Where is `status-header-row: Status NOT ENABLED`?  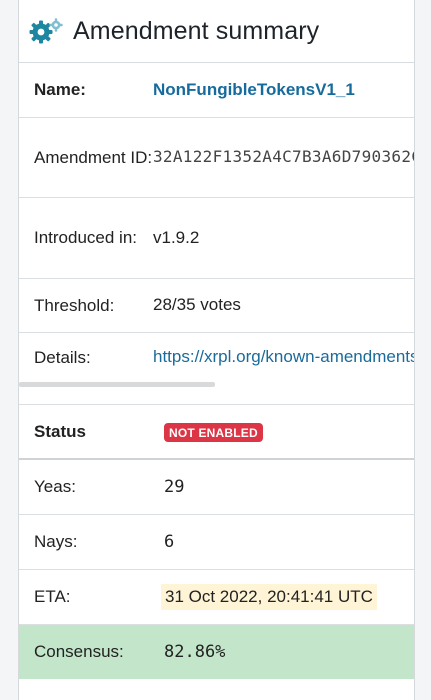 status-header-row: Status NOT ENABLED is located at coordinates (216, 432).